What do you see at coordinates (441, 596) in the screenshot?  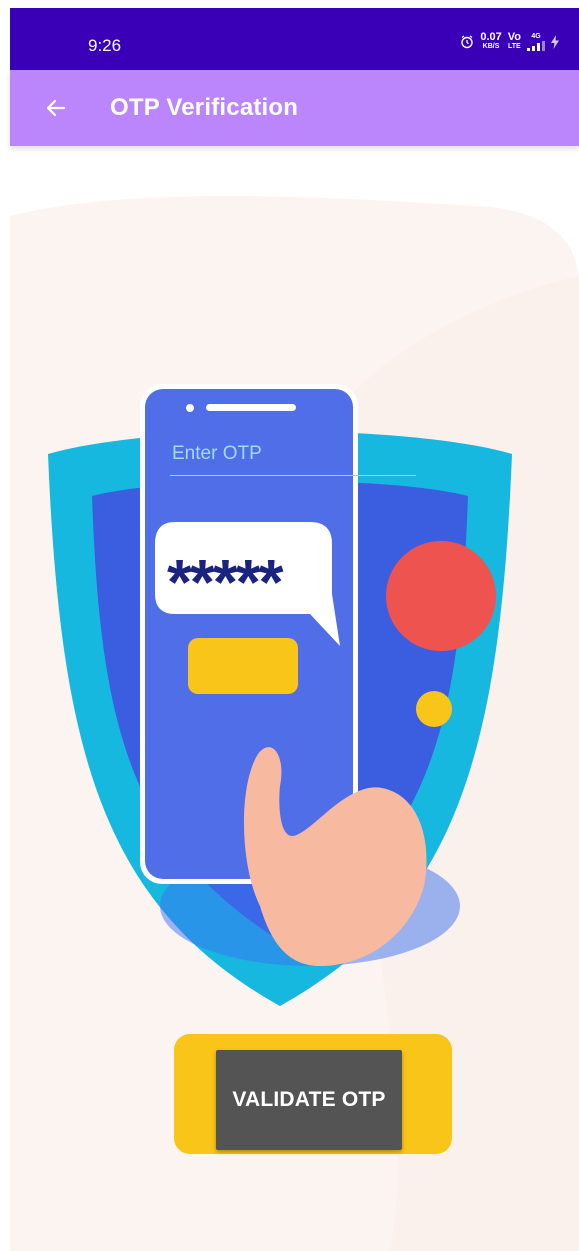 I see `red-circle` at bounding box center [441, 596].